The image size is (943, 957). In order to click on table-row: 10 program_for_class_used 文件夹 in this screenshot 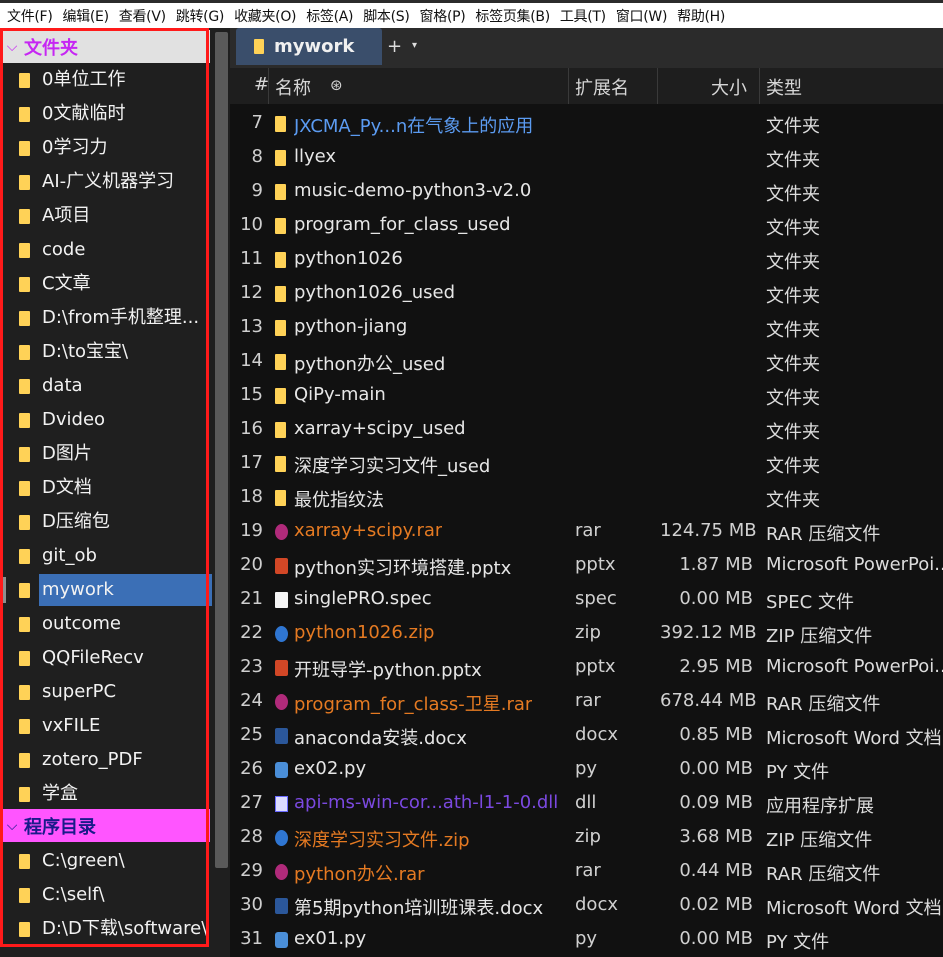, I will do `click(586, 225)`.